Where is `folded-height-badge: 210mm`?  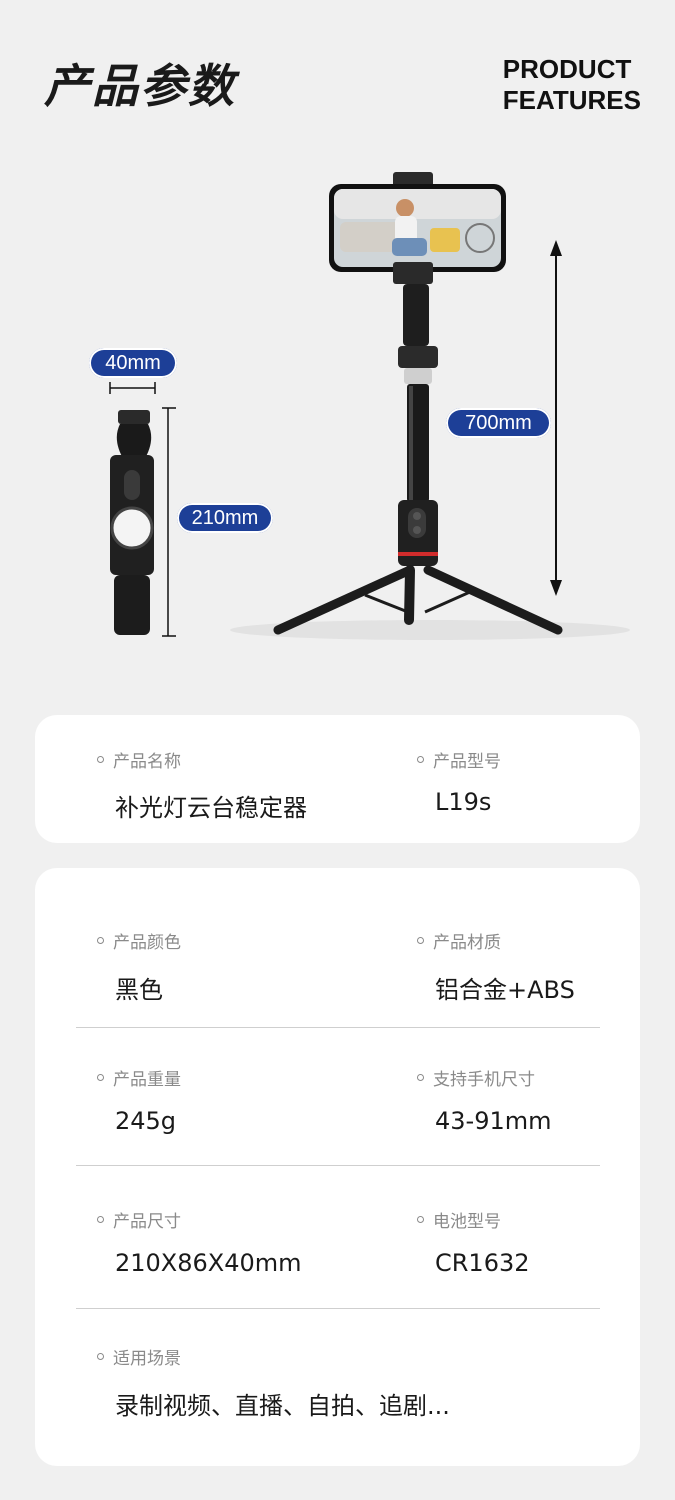
folded-height-badge: 210mm is located at coordinates (225, 518).